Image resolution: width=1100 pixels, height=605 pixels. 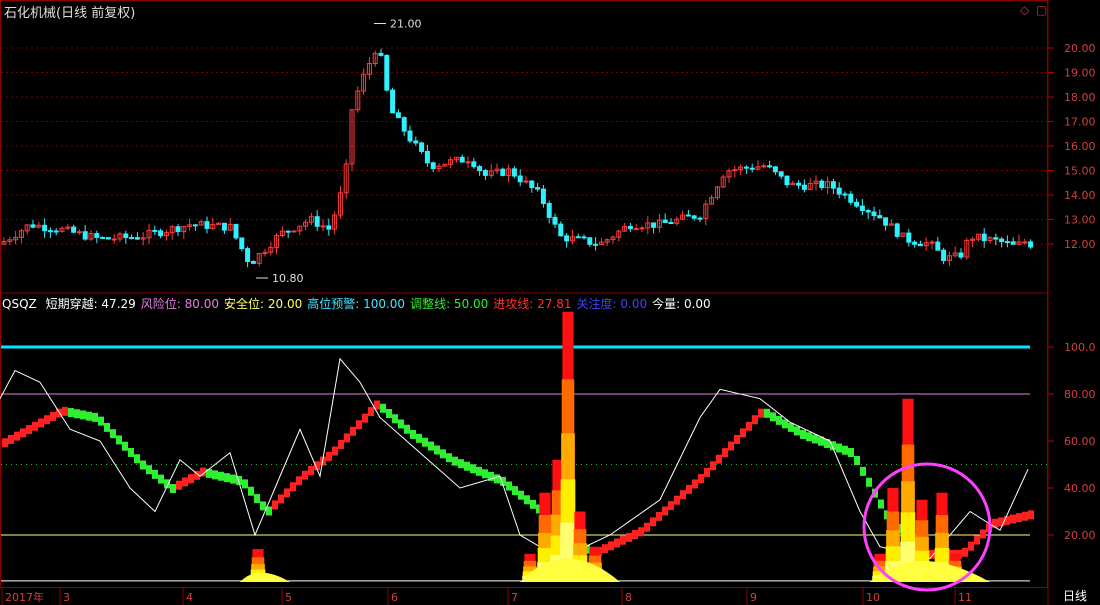 What do you see at coordinates (1024, 10) in the screenshot?
I see `diamond-icon: ◇` at bounding box center [1024, 10].